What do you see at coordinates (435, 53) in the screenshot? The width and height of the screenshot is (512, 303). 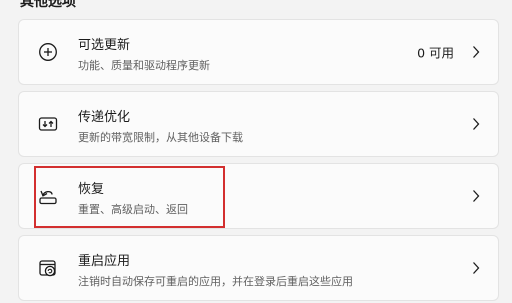 I see `optional-updates-count: 0 可用` at bounding box center [435, 53].